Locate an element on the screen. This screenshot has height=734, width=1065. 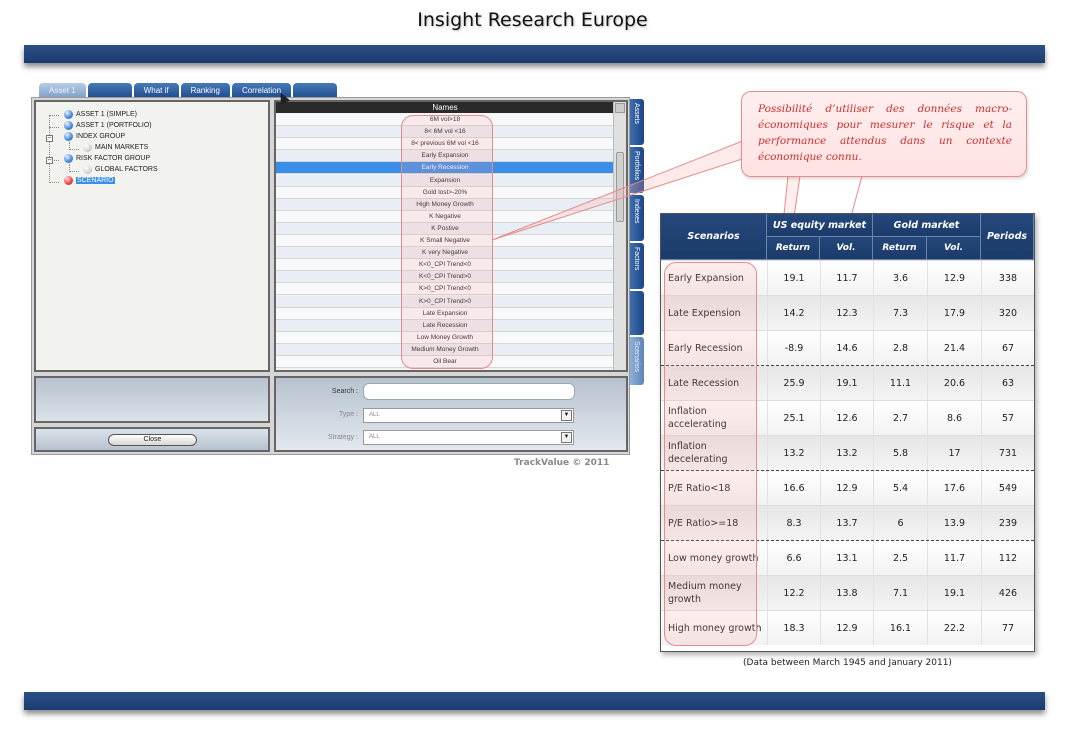
side-tab-label: Factors is located at coordinates (636, 259).